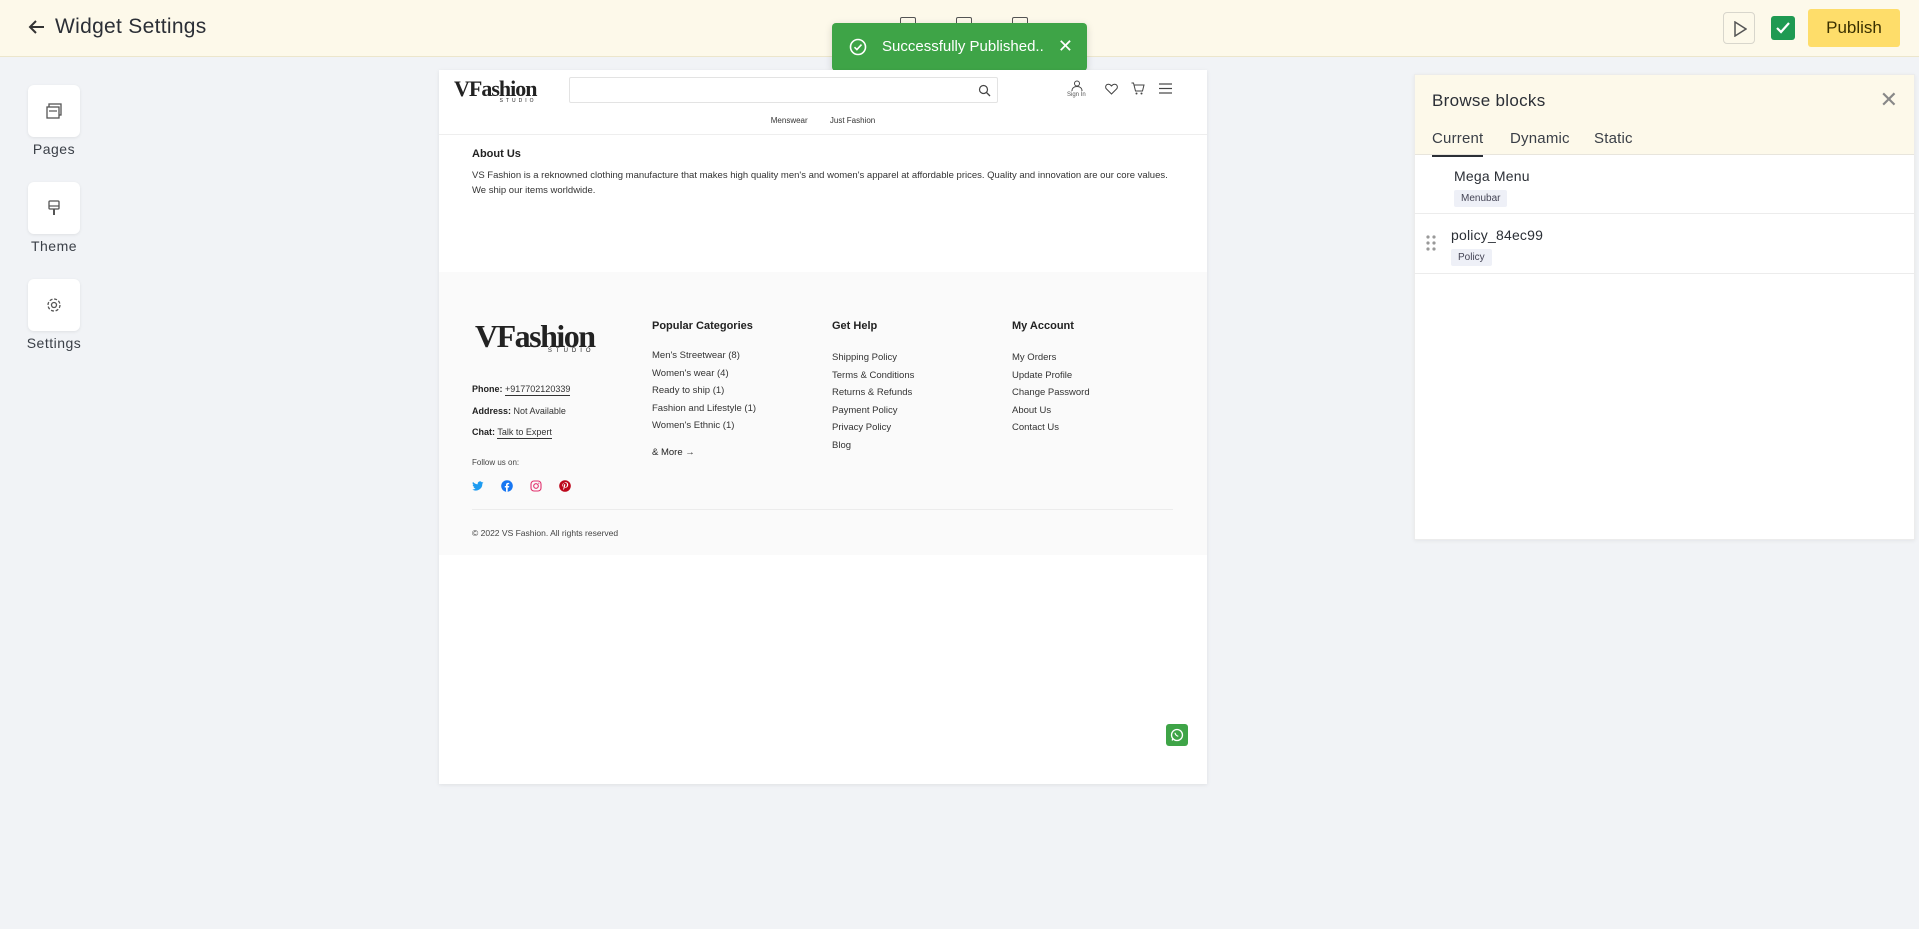 This screenshot has height=929, width=1919. What do you see at coordinates (855, 326) in the screenshot?
I see `footer-col-title: Get Help` at bounding box center [855, 326].